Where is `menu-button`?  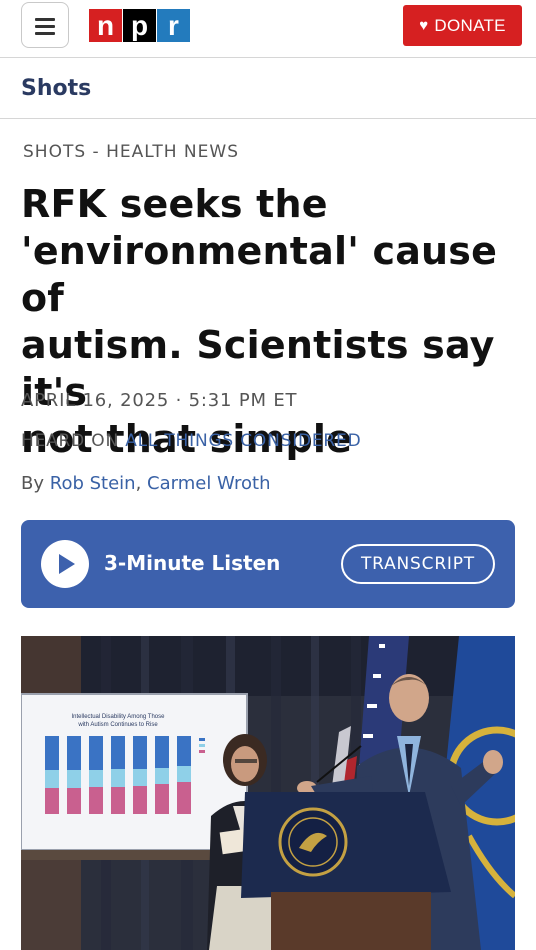 menu-button is located at coordinates (45, 25).